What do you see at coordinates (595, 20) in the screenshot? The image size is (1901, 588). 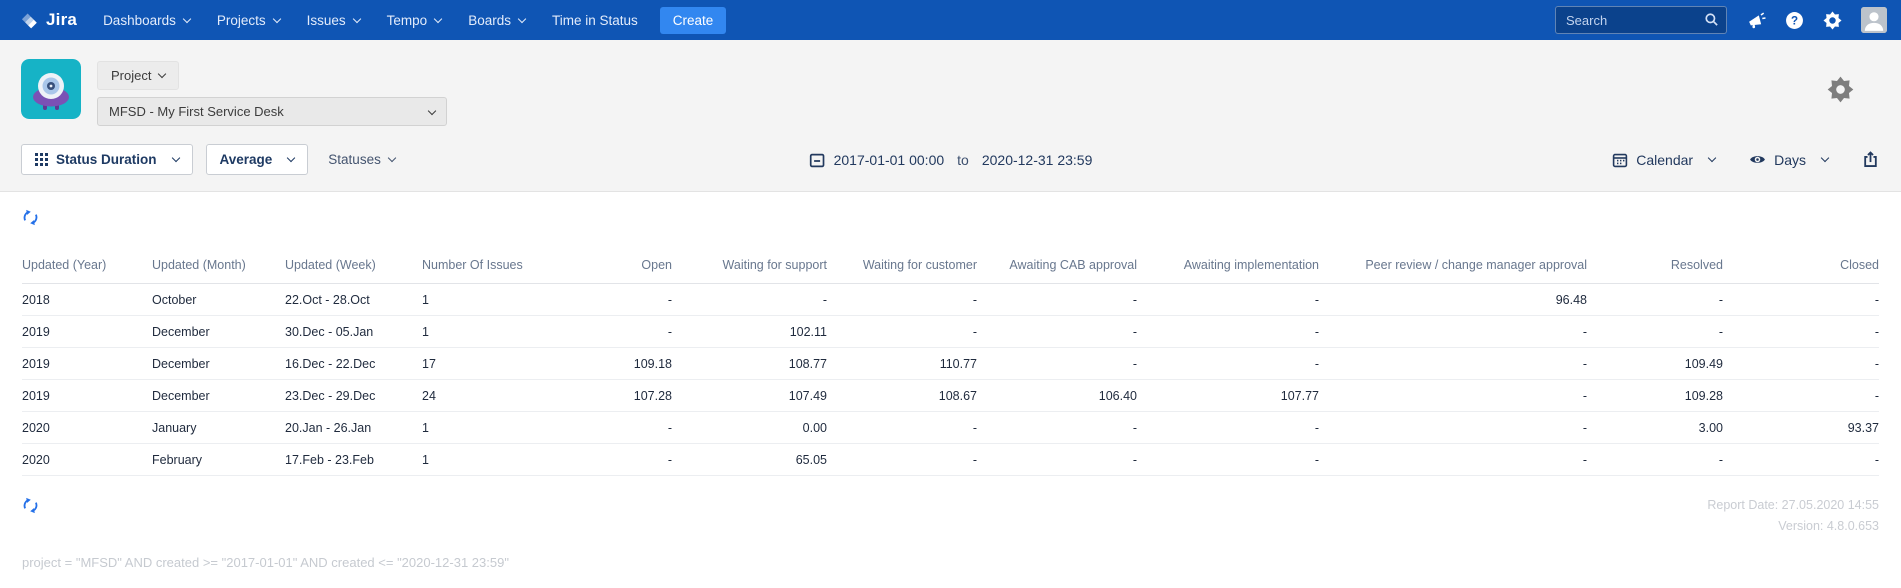 I see `nav-item-time-in-status: Time in Status` at bounding box center [595, 20].